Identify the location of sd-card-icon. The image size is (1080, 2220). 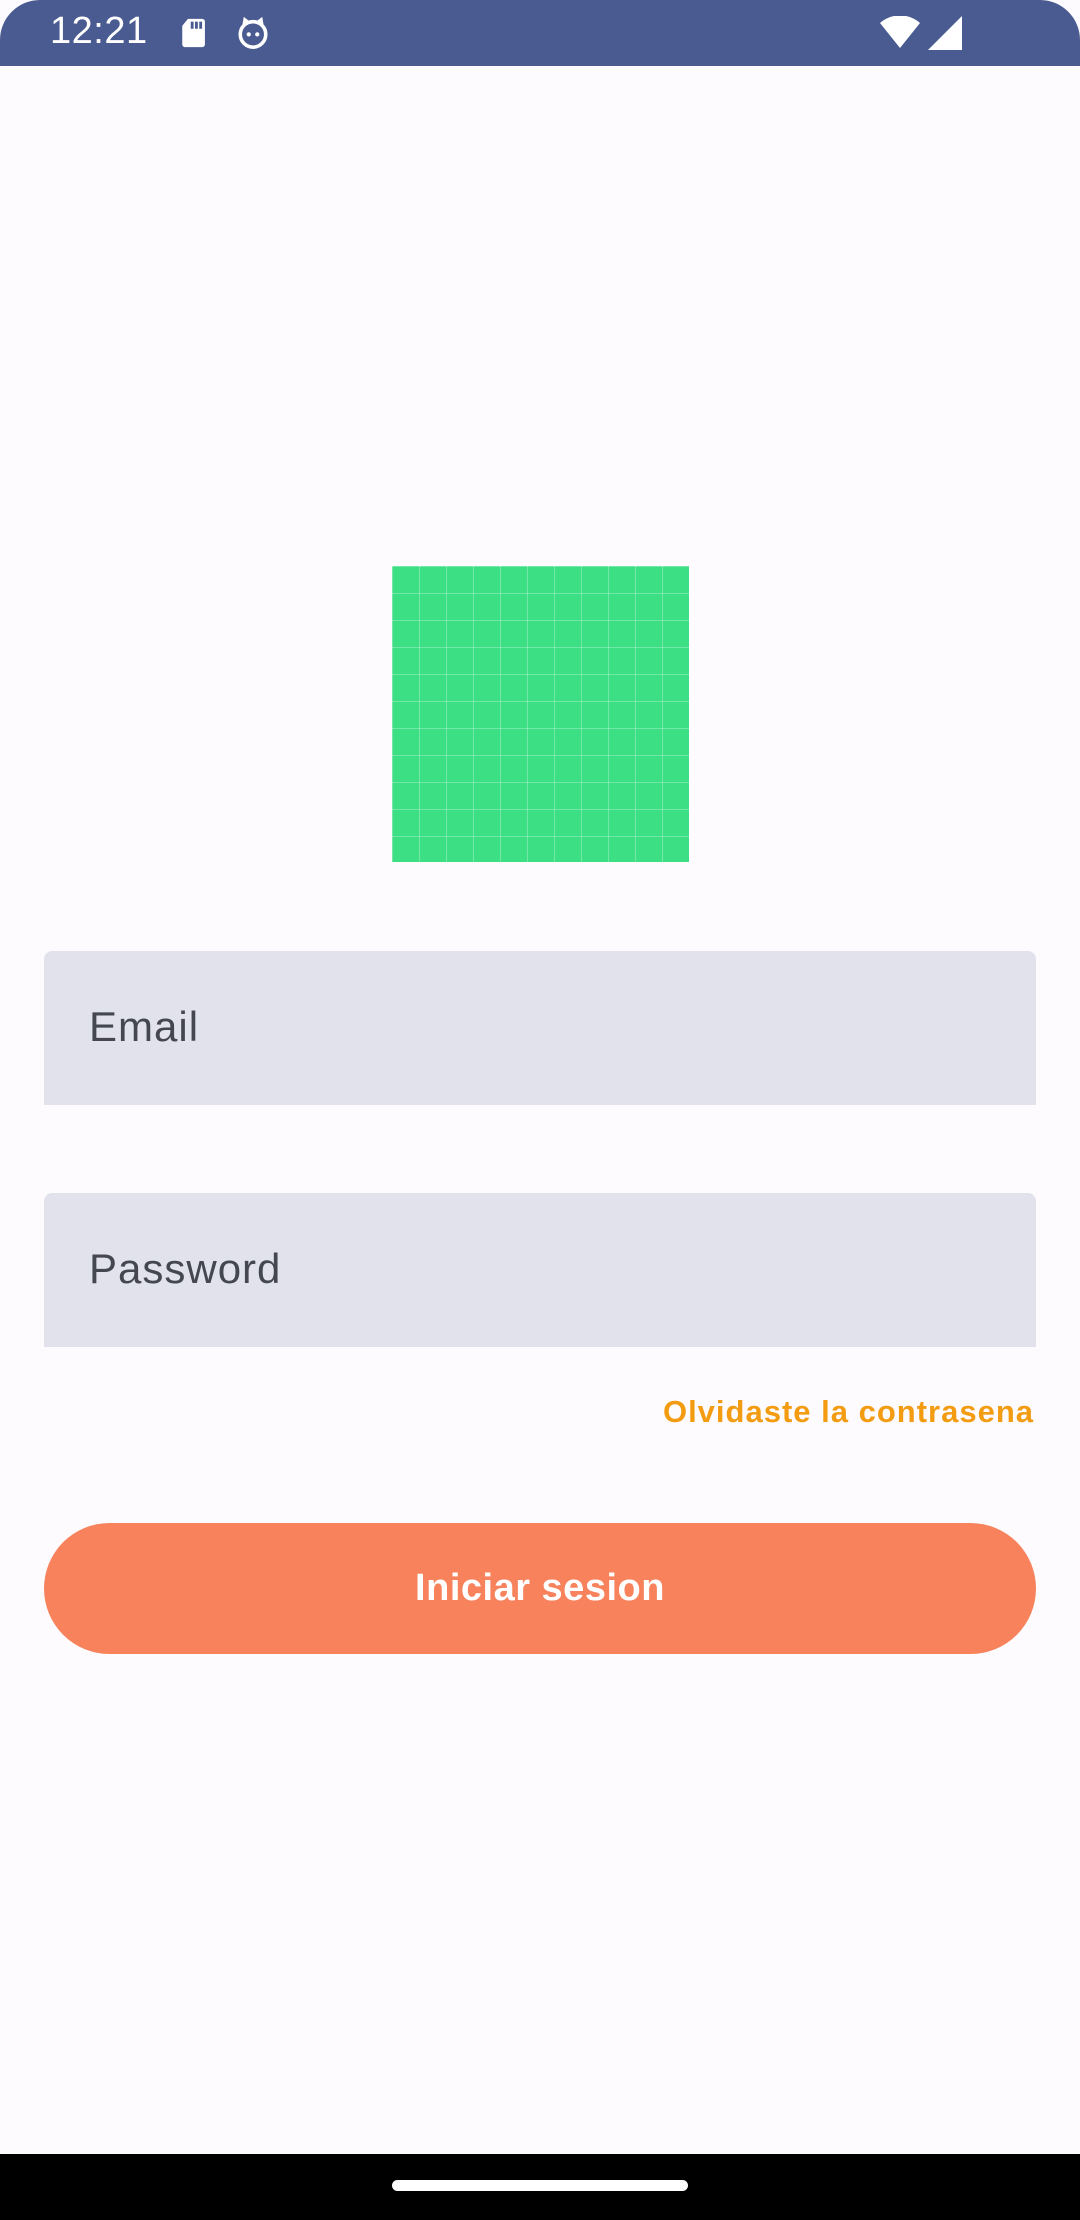
(195, 33).